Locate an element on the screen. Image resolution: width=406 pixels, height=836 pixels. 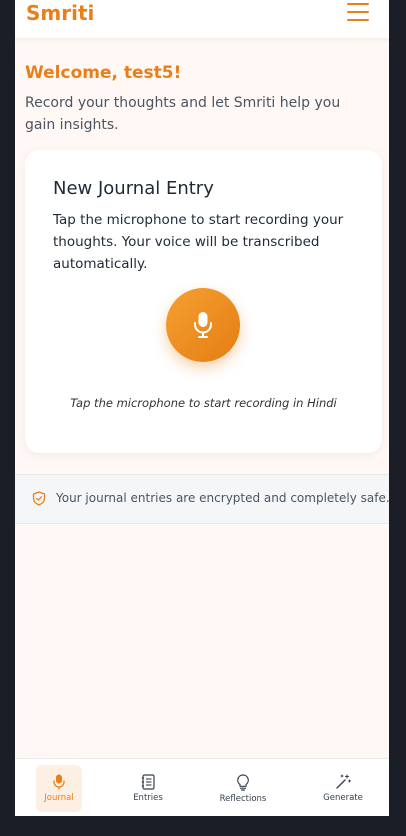
magic-wand-icon is located at coordinates (343, 781).